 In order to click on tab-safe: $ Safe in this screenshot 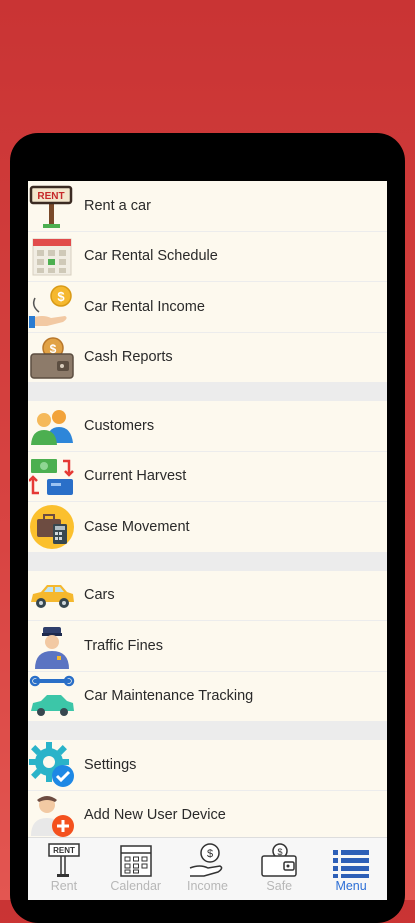, I will do `click(279, 869)`.